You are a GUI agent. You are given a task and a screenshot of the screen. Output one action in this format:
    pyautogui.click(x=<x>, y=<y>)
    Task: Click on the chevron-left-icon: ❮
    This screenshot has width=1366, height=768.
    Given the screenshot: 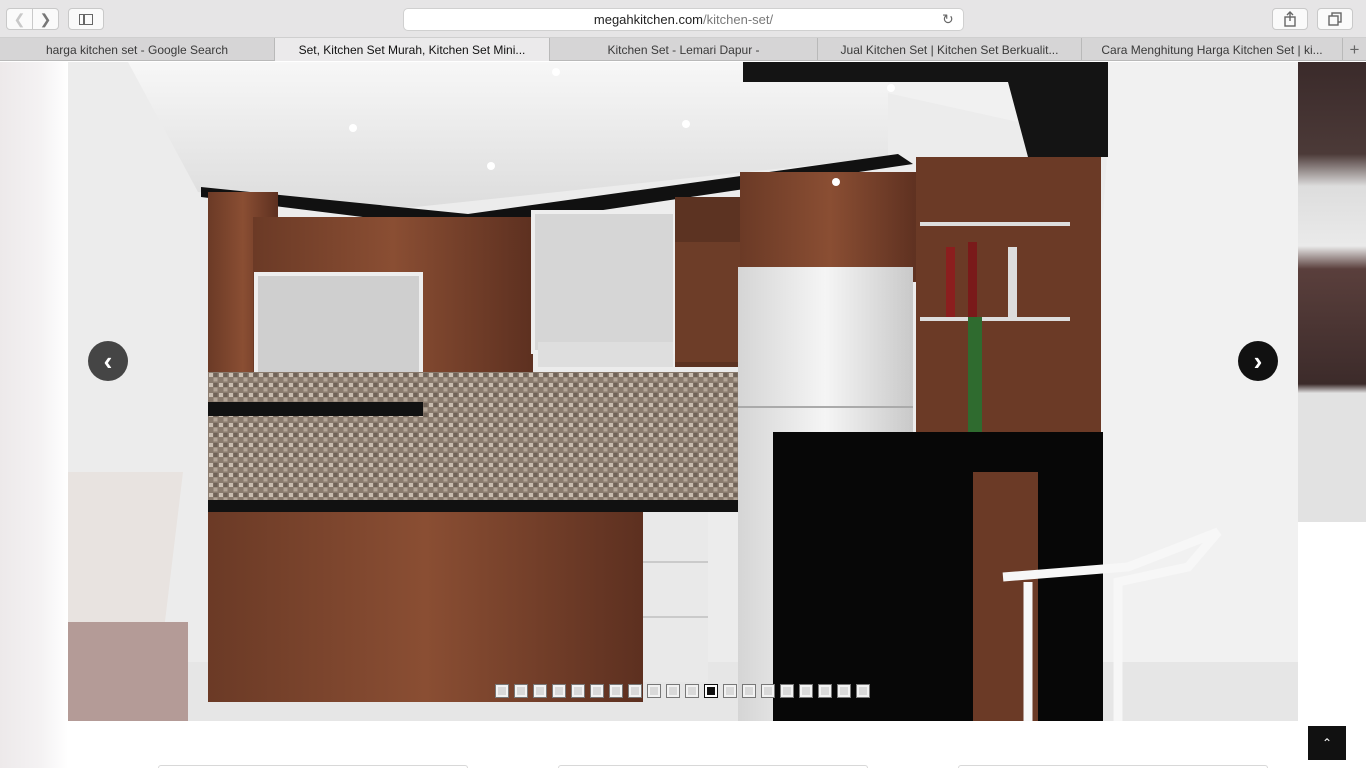 What is the action you would take?
    pyautogui.click(x=19, y=18)
    